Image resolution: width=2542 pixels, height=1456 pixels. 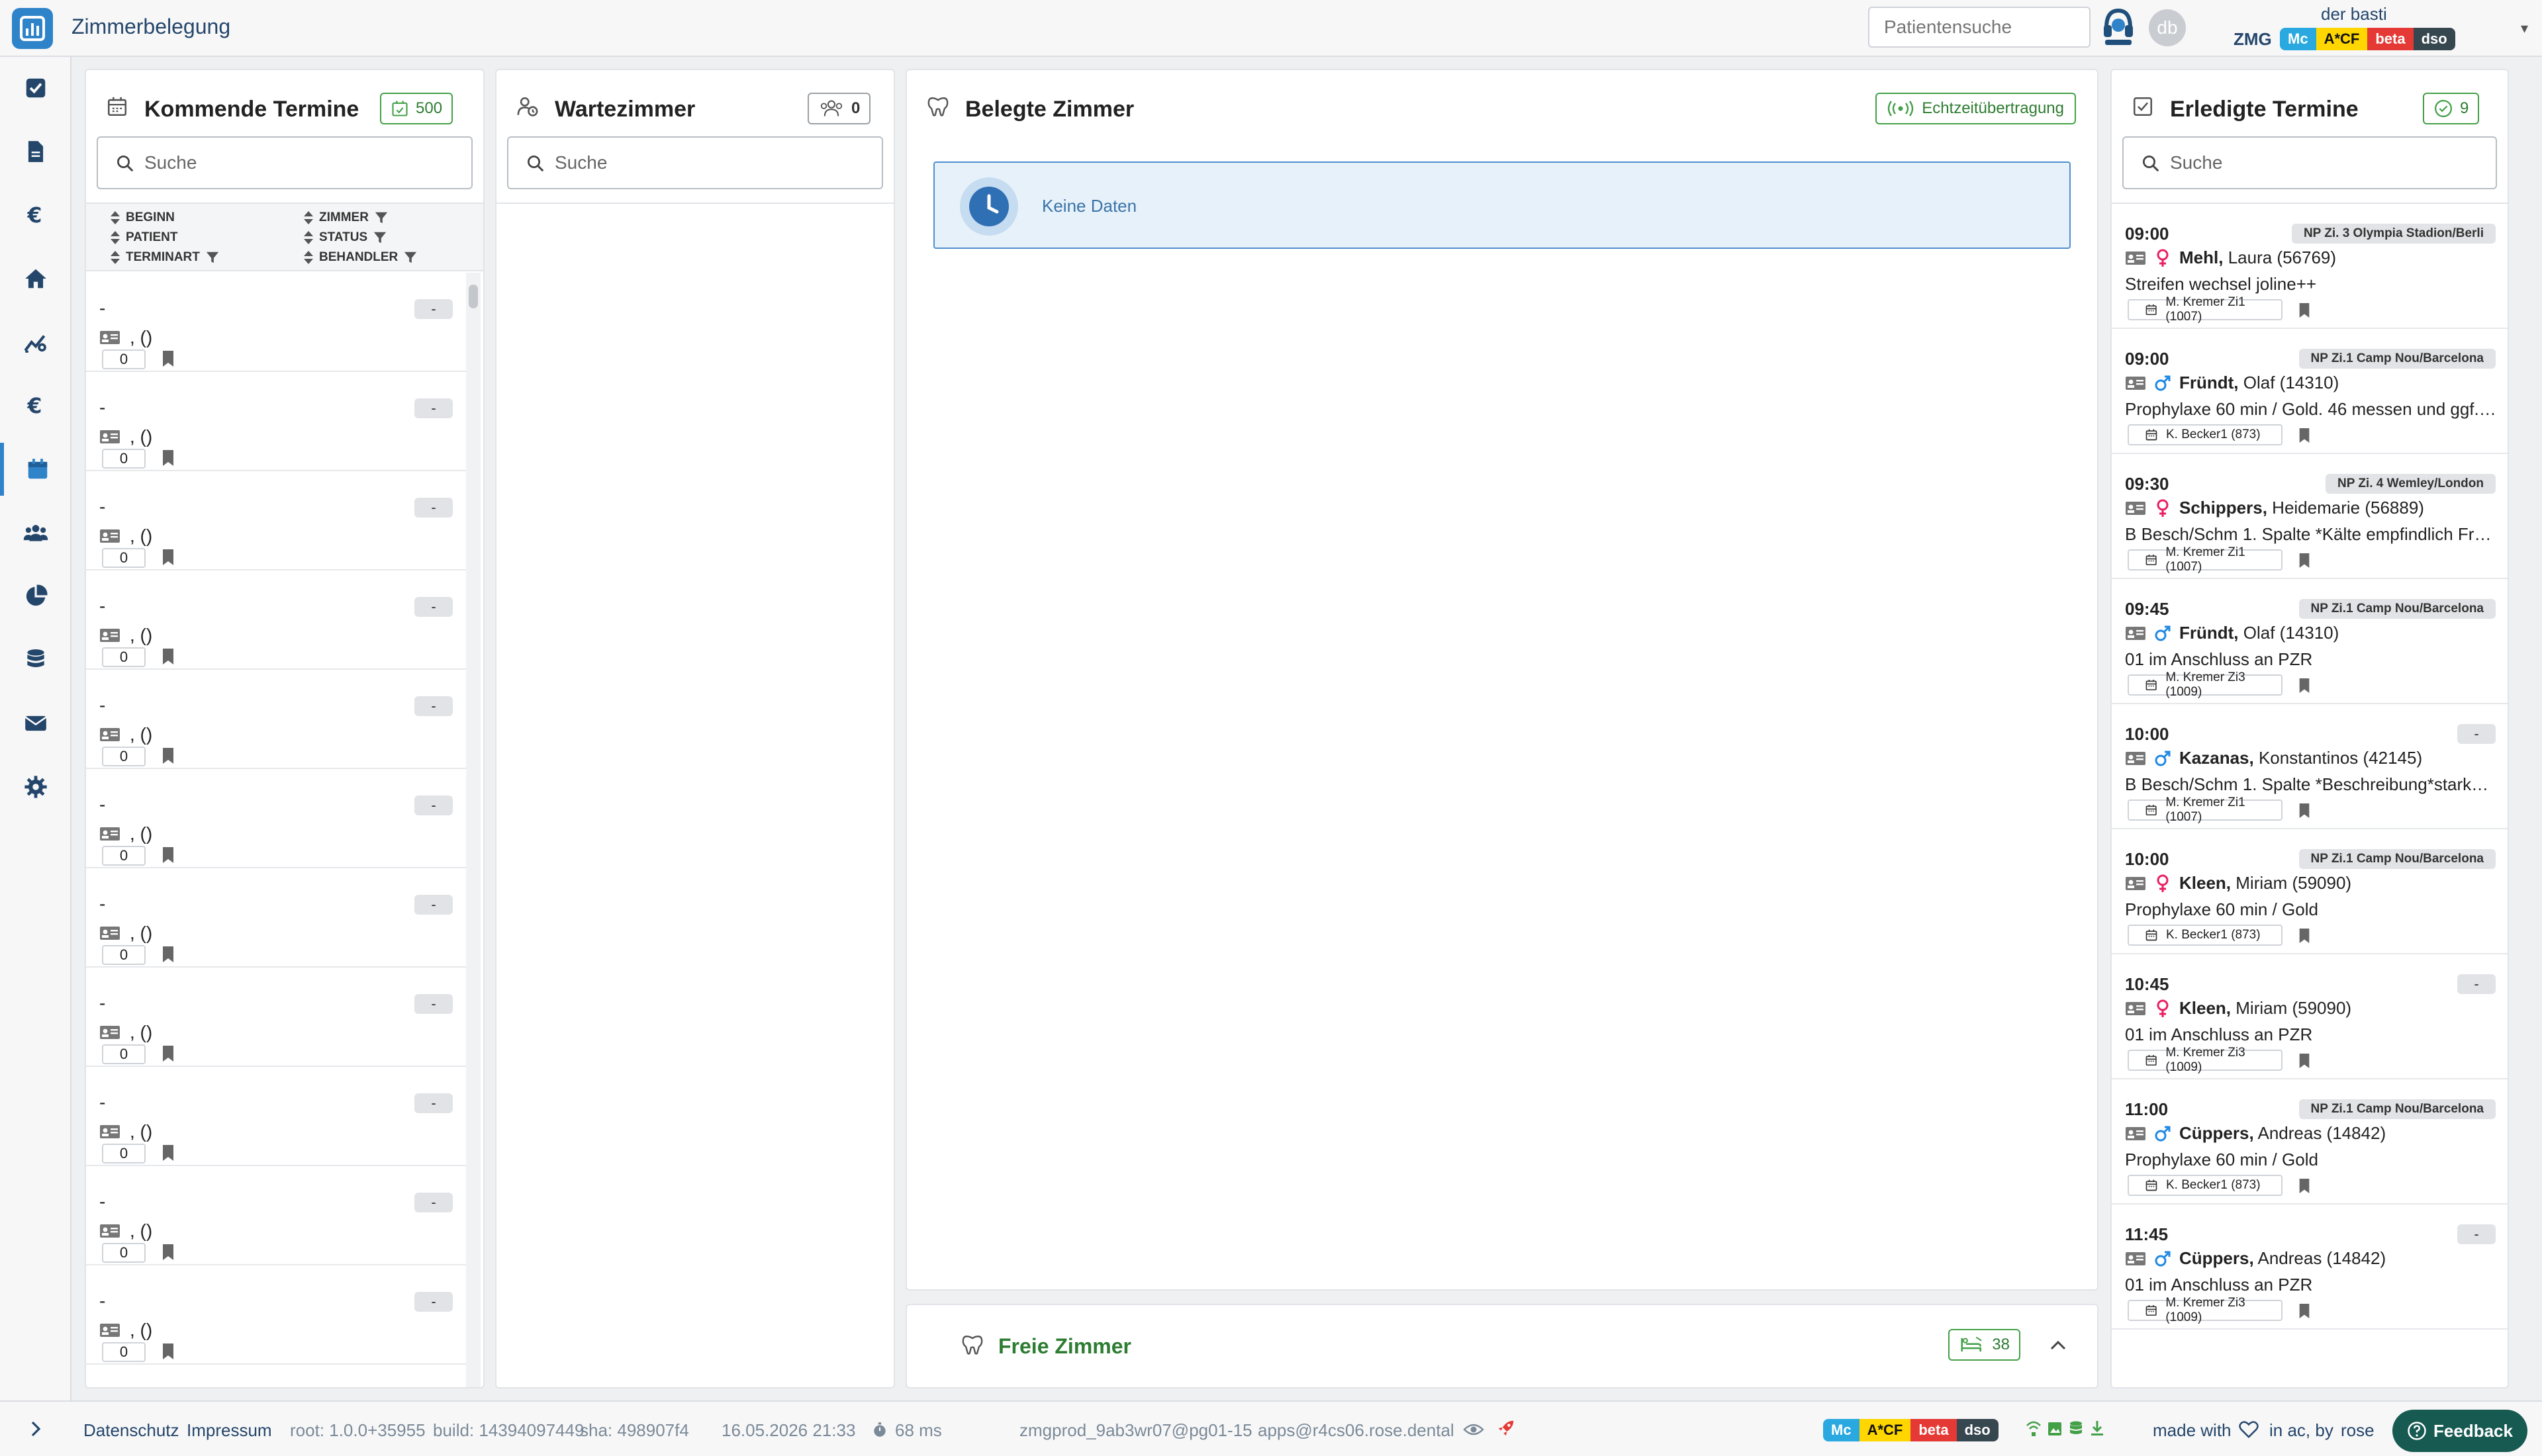 I want to click on waiting-search-input: Suche, so click(x=695, y=162).